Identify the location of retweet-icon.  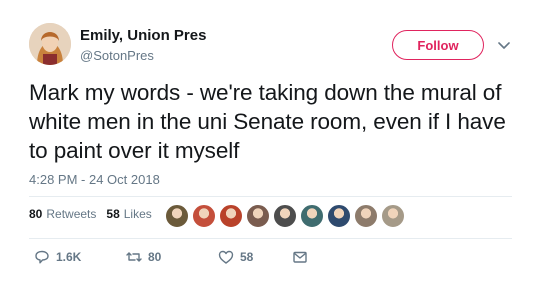
(134, 257).